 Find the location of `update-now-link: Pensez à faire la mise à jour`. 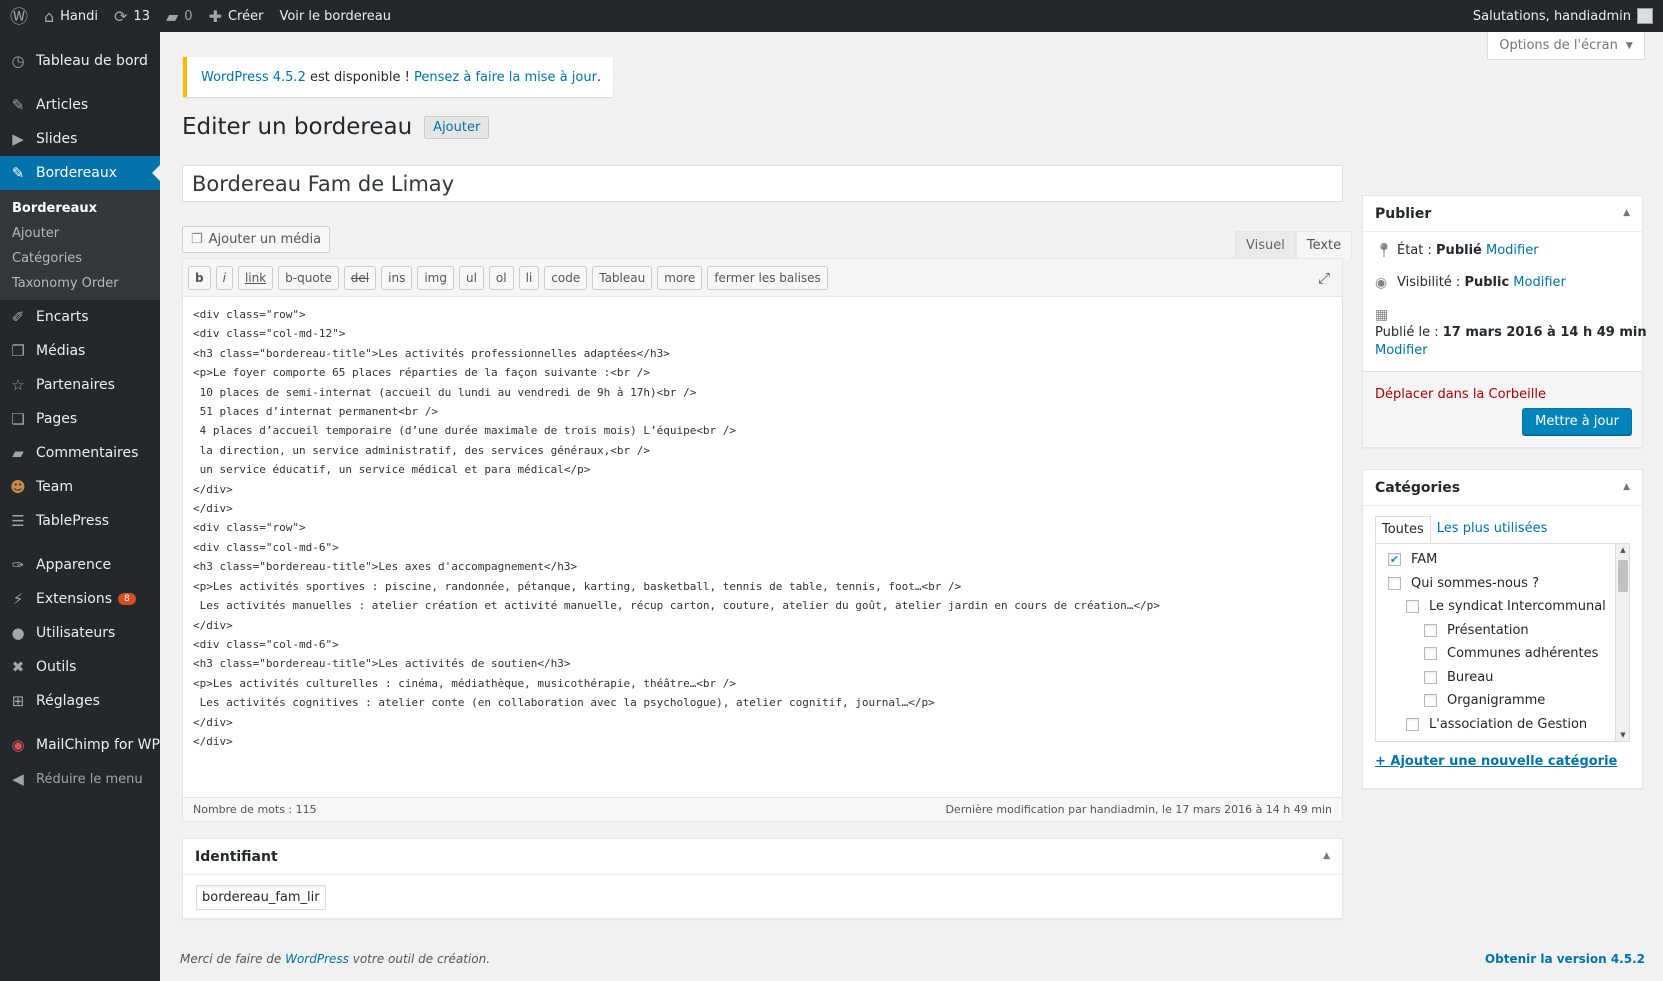

update-now-link: Pensez à faire la mise à jour is located at coordinates (505, 77).